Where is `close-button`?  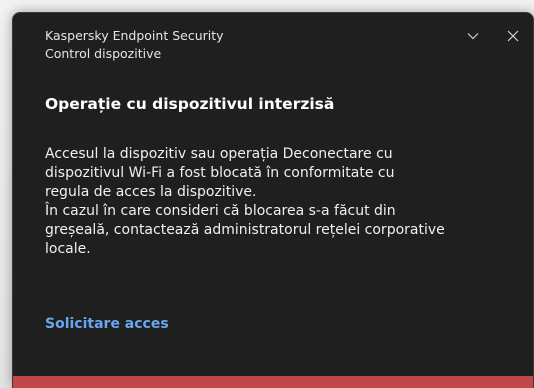
close-button is located at coordinates (513, 36).